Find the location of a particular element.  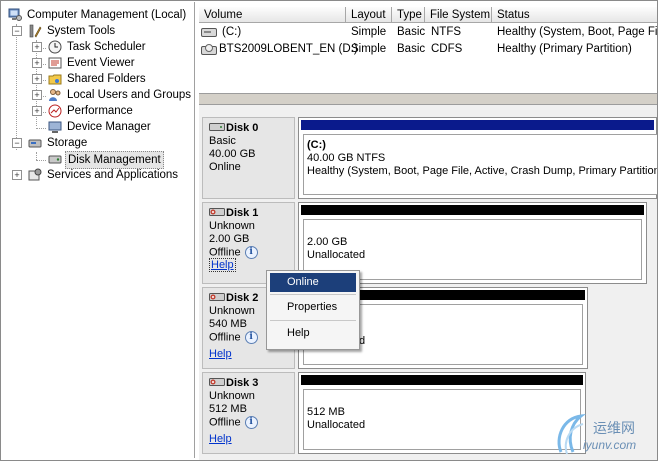

tree-item-device-manager: Device Manager is located at coordinates (121, 127).